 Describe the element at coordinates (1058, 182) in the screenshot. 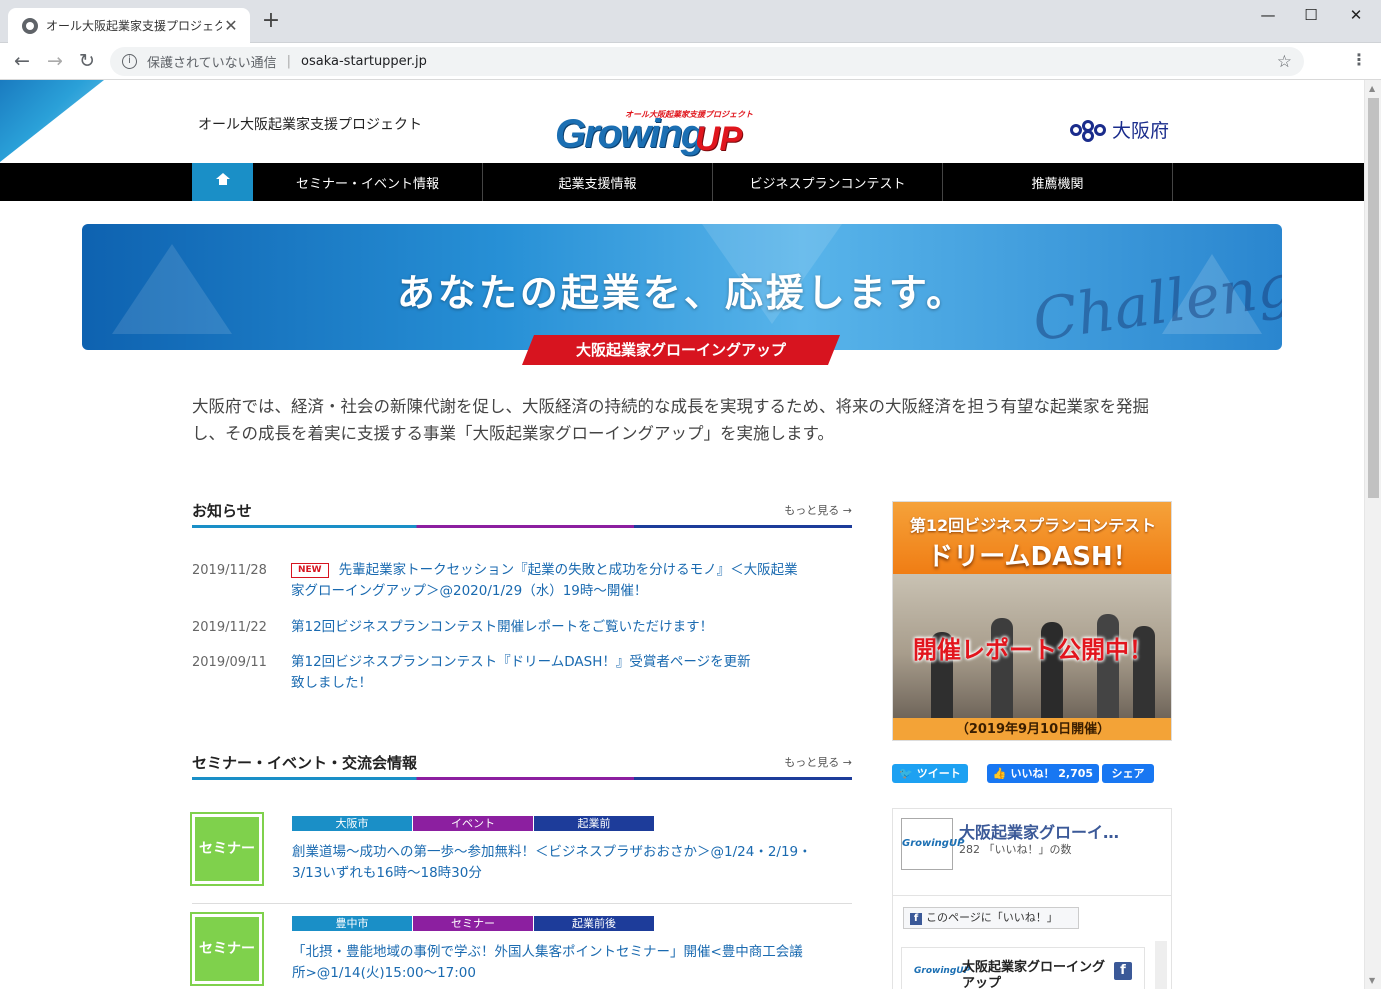

I see `nav-recommending-orgs: 推薦機関` at that location.